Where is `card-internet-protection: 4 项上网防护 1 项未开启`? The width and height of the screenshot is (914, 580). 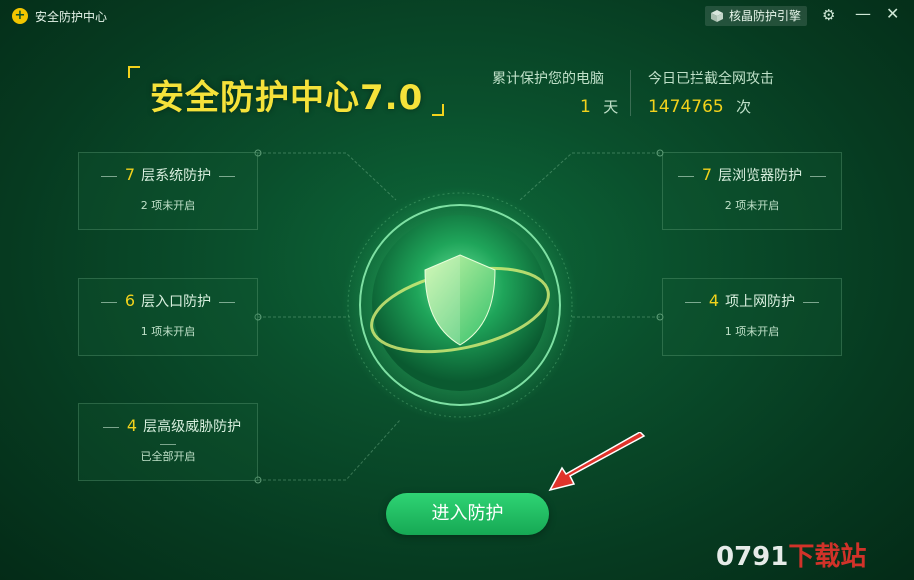
card-internet-protection: 4 项上网防护 1 项未开启 is located at coordinates (752, 317).